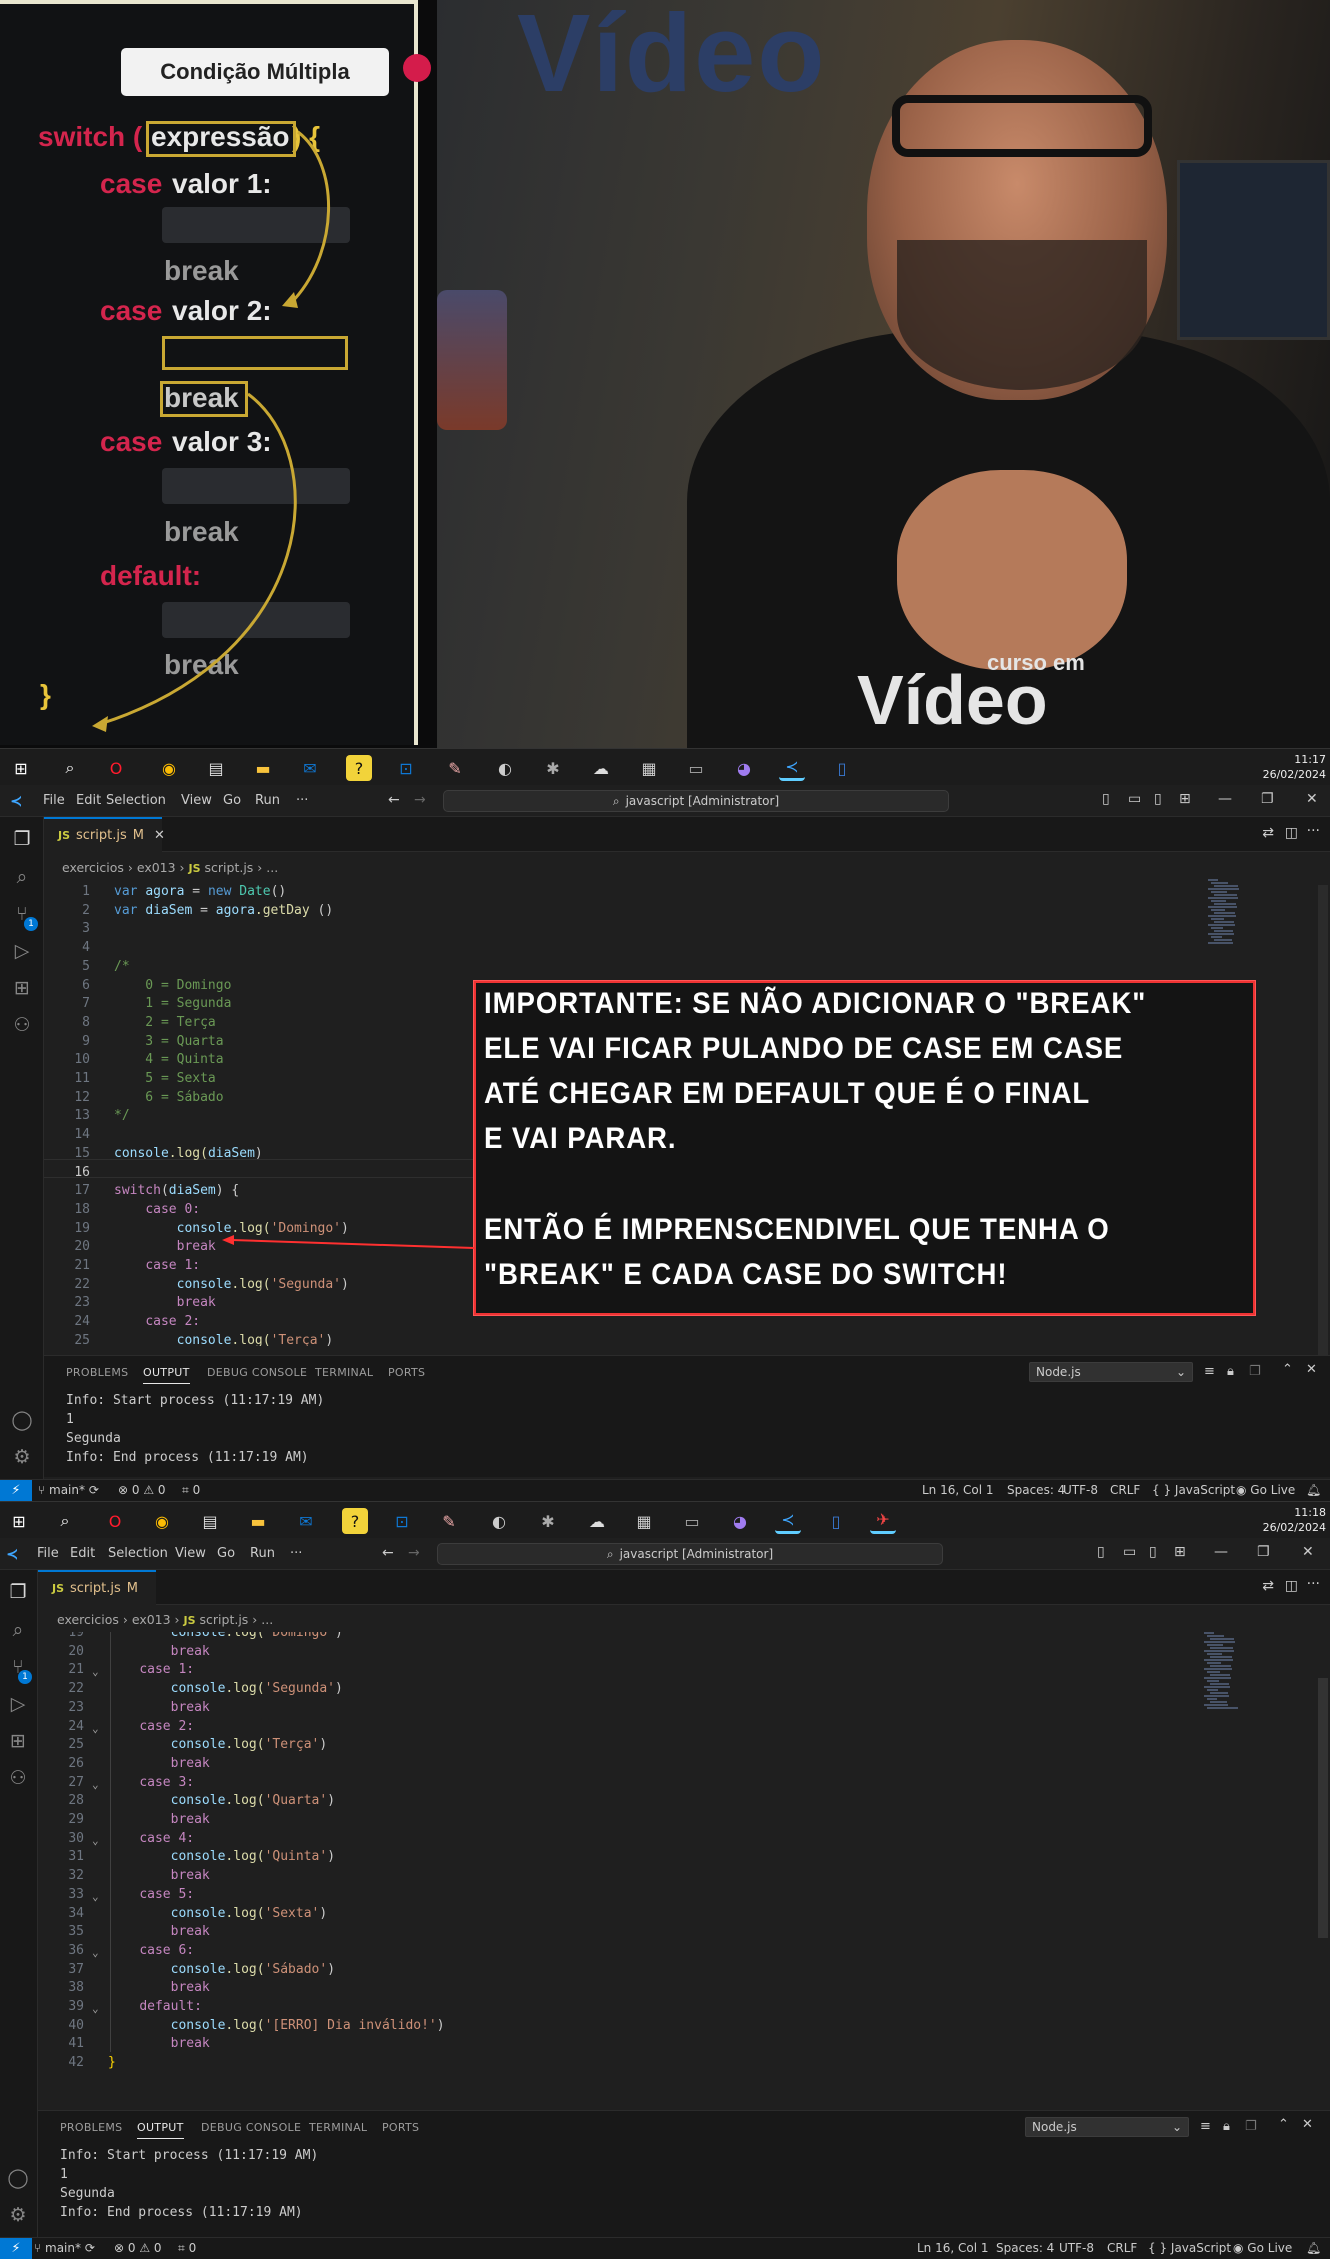 The height and width of the screenshot is (2259, 1330). I want to click on menu-run: Run, so click(267, 800).